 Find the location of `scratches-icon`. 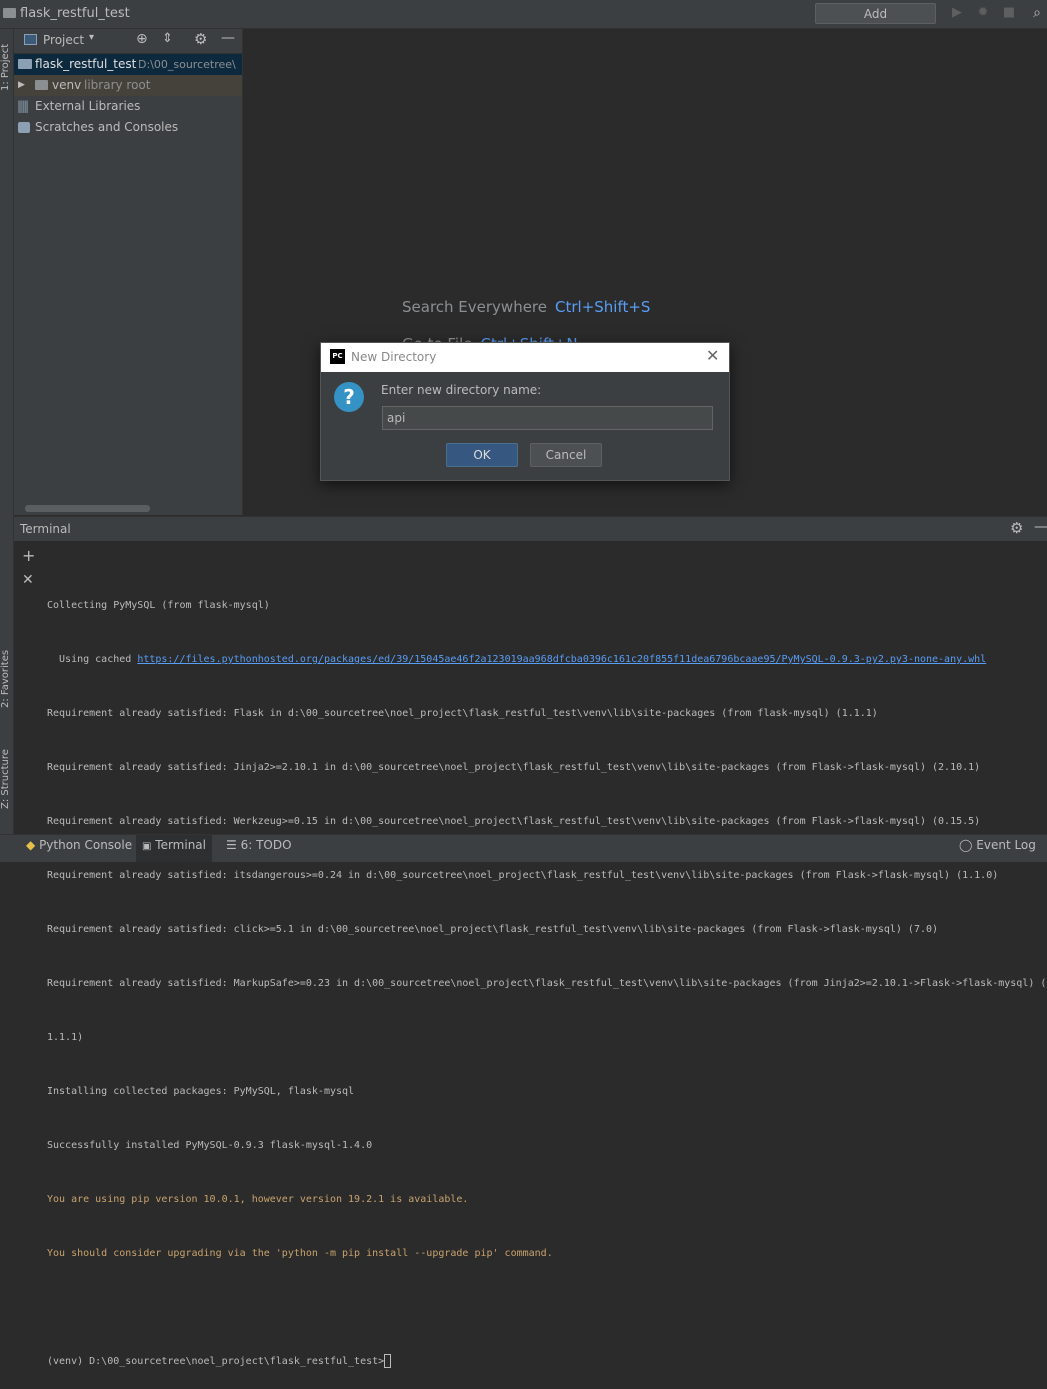

scratches-icon is located at coordinates (24, 127).